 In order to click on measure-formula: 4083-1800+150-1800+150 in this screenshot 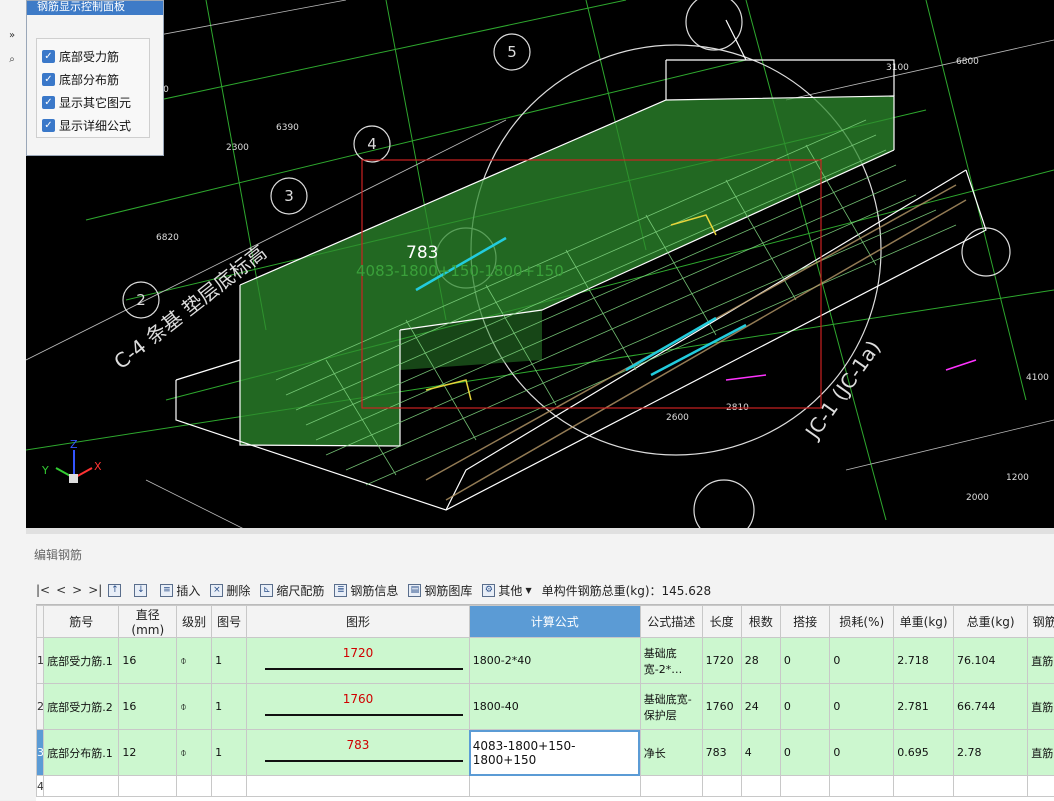, I will do `click(460, 271)`.